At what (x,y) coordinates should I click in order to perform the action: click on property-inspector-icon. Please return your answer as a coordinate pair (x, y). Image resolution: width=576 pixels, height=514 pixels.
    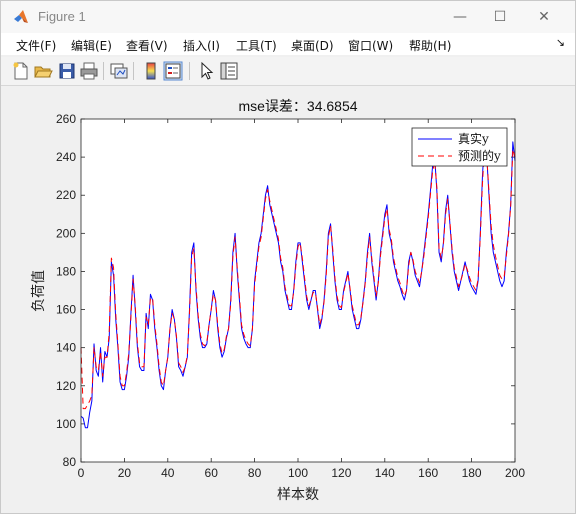
    Looking at the image, I should click on (229, 71).